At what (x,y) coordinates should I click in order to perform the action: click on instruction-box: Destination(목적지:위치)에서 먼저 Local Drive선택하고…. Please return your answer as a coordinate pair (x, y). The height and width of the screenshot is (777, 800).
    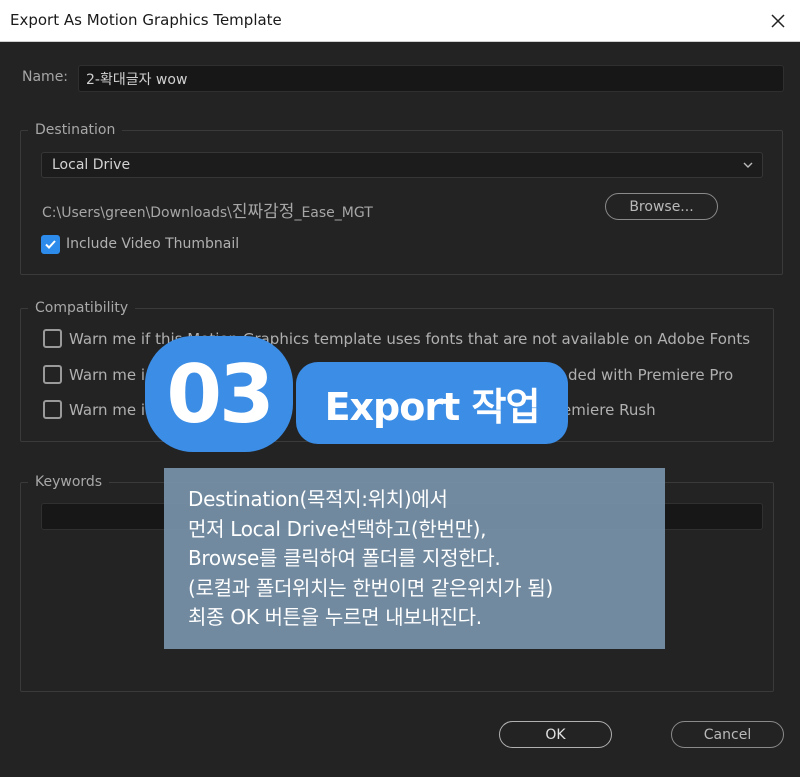
    Looking at the image, I should click on (414, 558).